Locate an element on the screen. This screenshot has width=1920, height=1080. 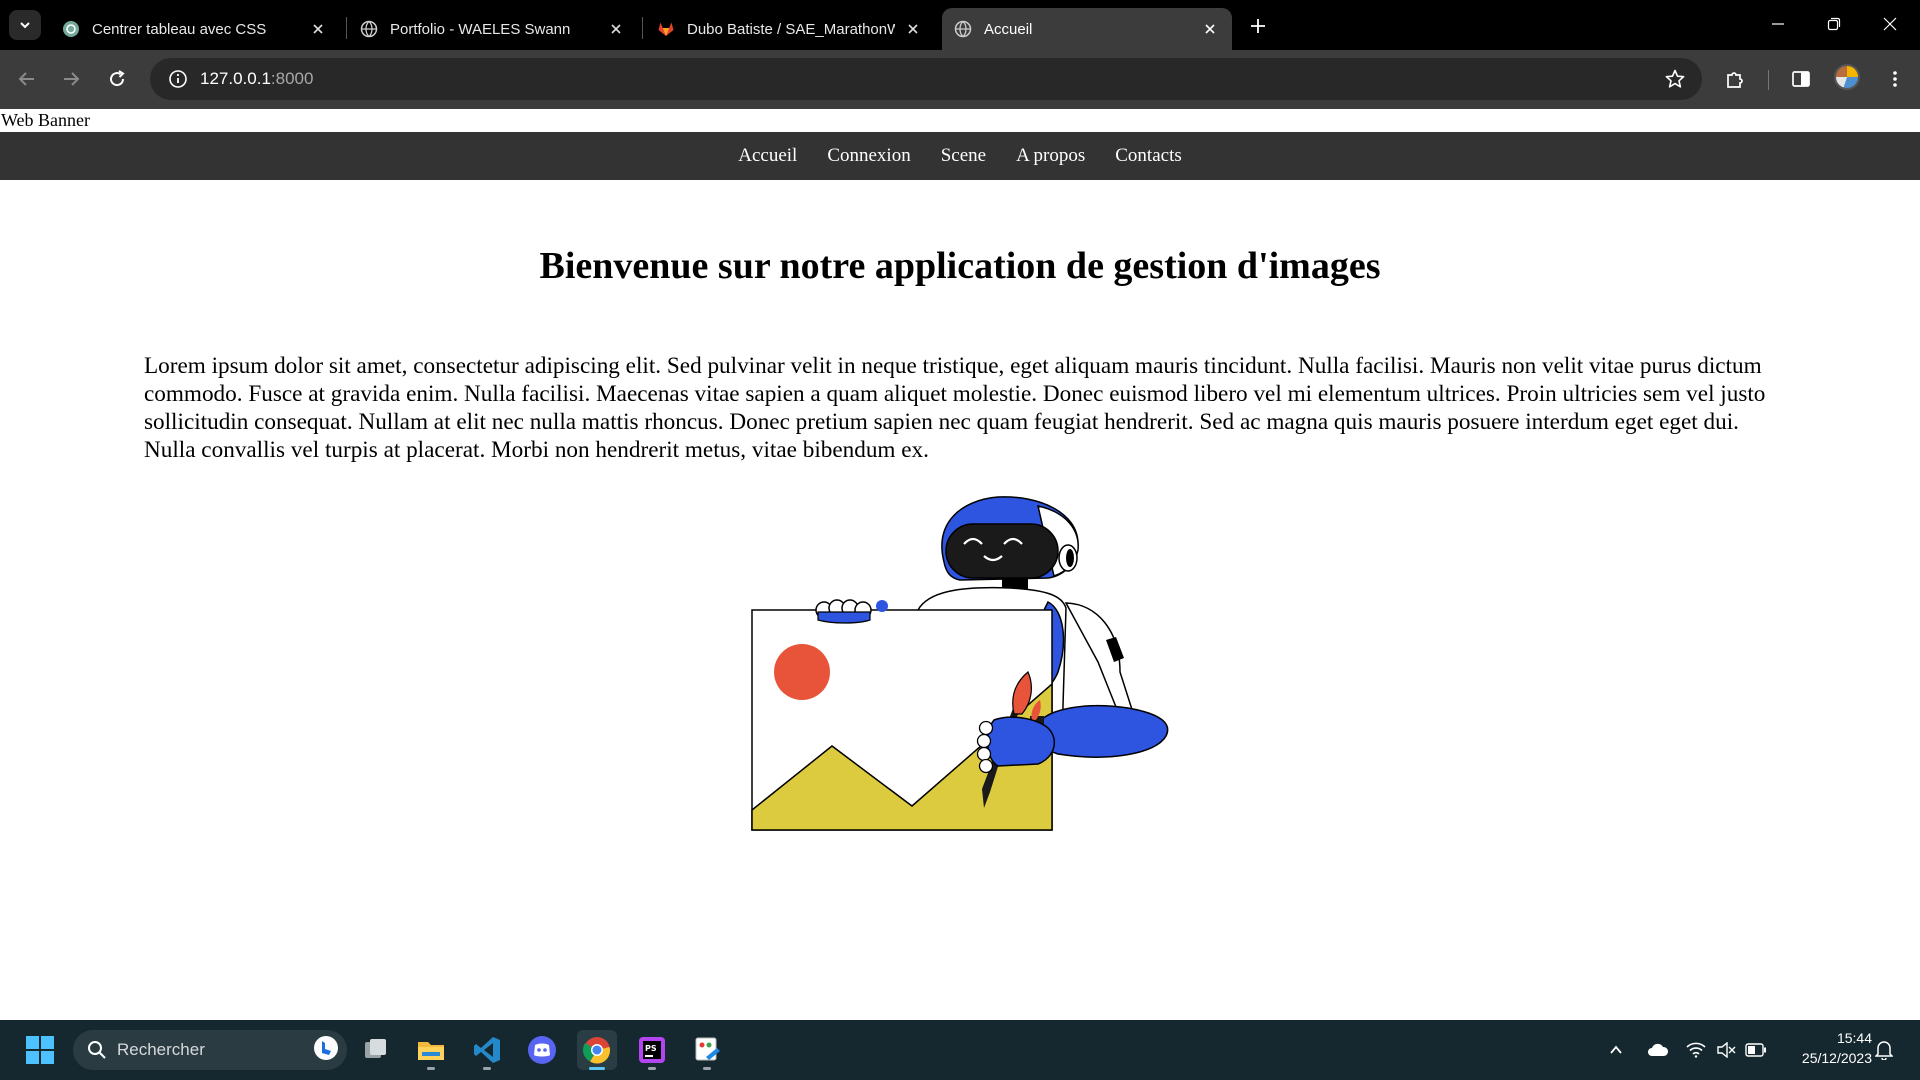
tab-search-button is located at coordinates (25, 25).